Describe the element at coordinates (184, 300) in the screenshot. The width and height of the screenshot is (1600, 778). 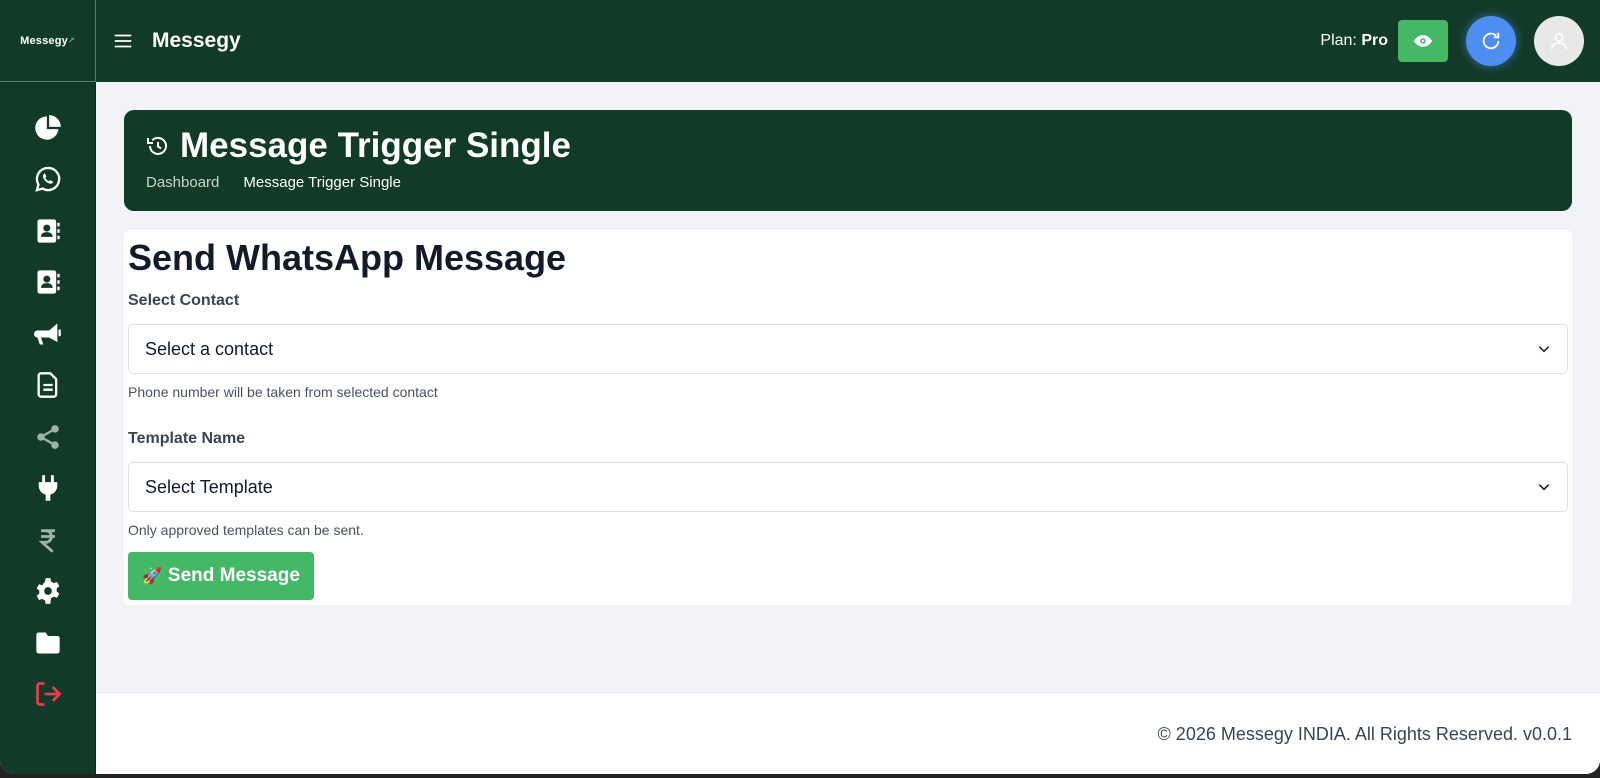
I see `contact-label: Select Contact` at that location.